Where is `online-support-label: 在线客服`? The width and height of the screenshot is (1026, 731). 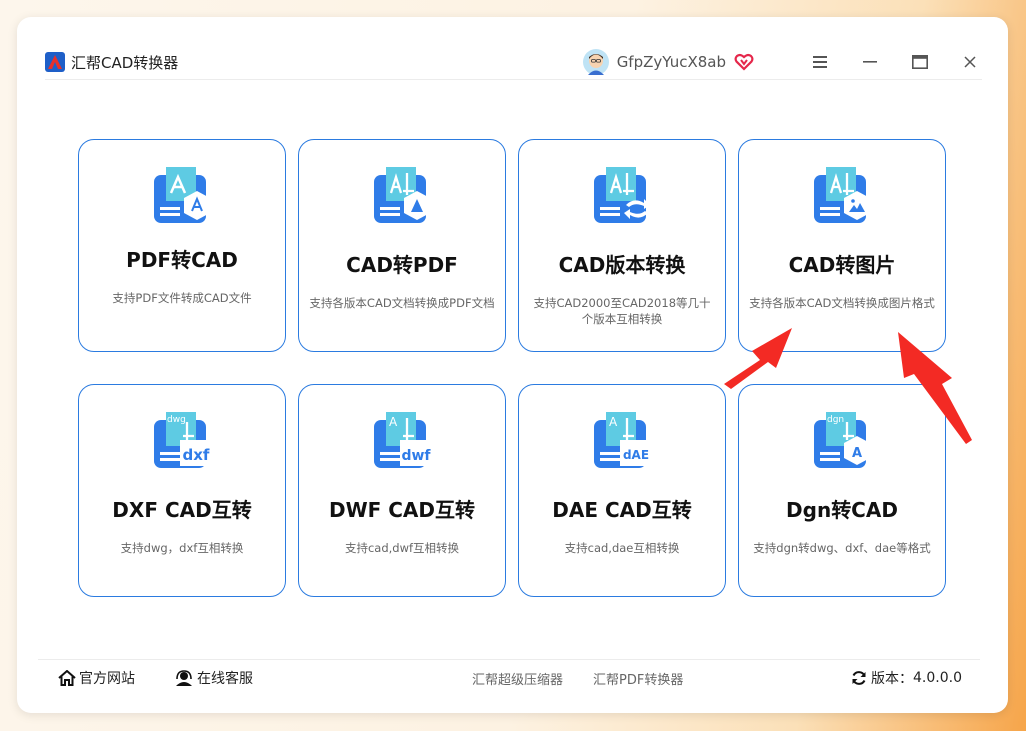 online-support-label: 在线客服 is located at coordinates (225, 679).